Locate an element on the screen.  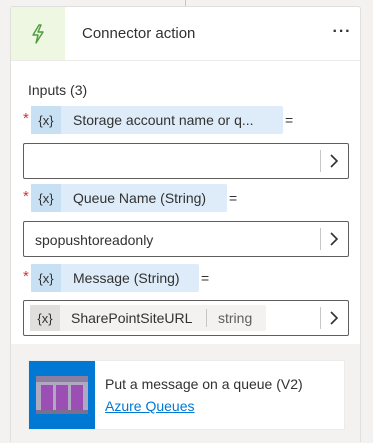
action-title: Put a message on a queue (V2) is located at coordinates (204, 384).